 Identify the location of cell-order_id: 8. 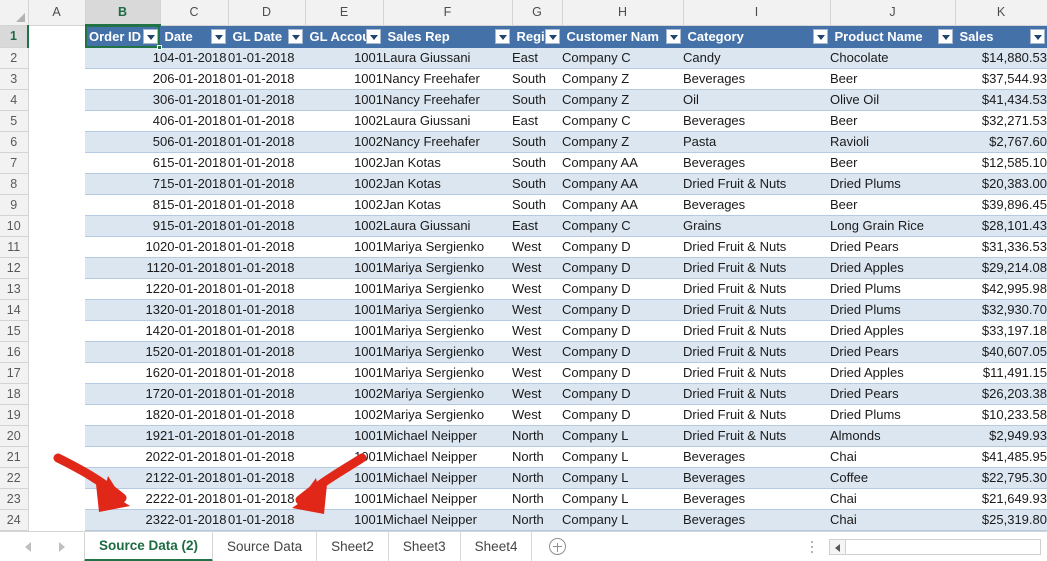
(122, 205).